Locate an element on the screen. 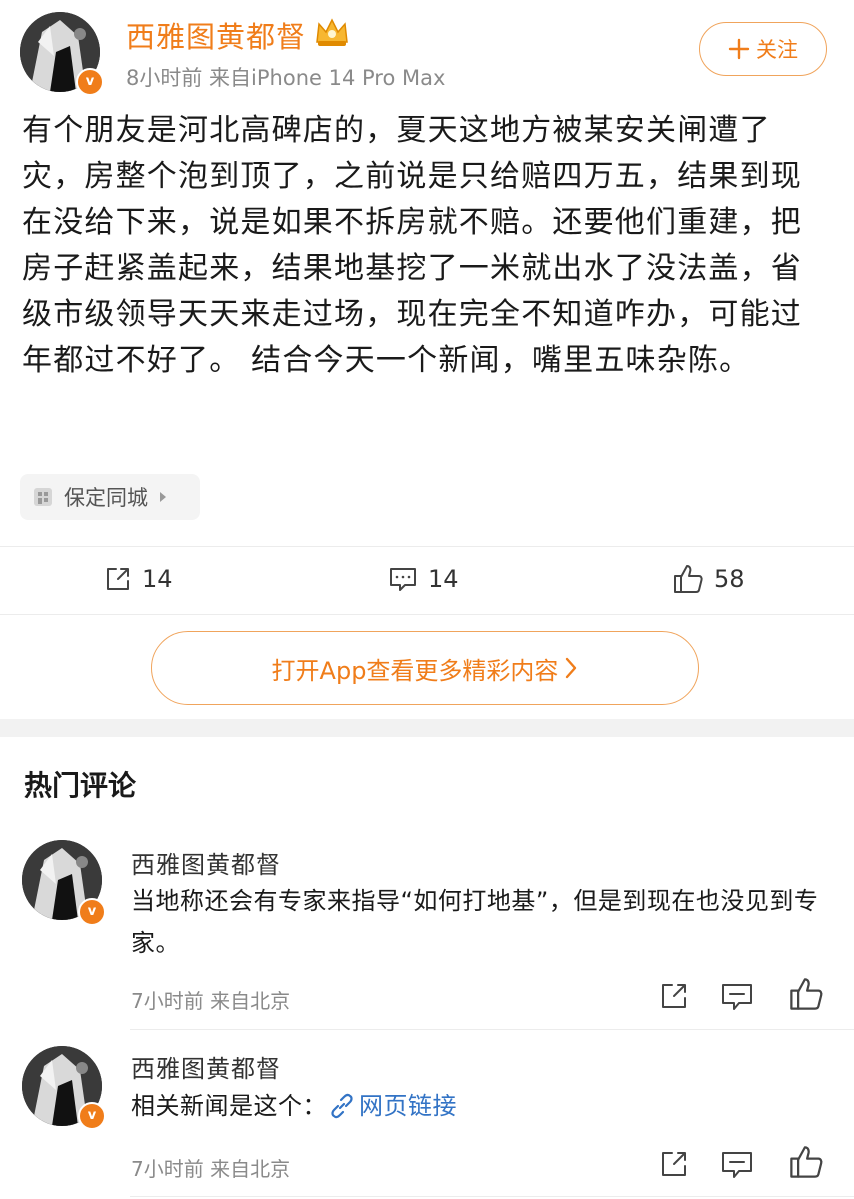 The image size is (854, 1199). comment-count: 14 is located at coordinates (443, 579).